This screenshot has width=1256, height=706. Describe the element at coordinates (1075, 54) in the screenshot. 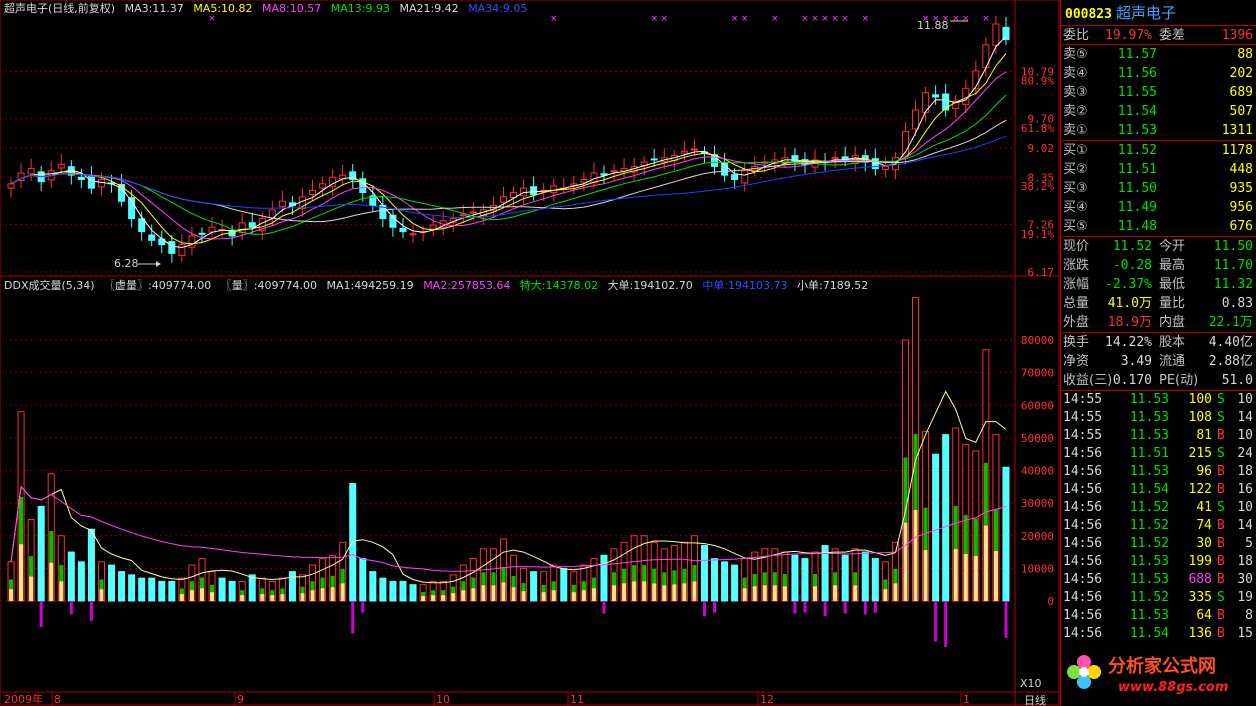

I see `ask-label: 卖⑤` at that location.